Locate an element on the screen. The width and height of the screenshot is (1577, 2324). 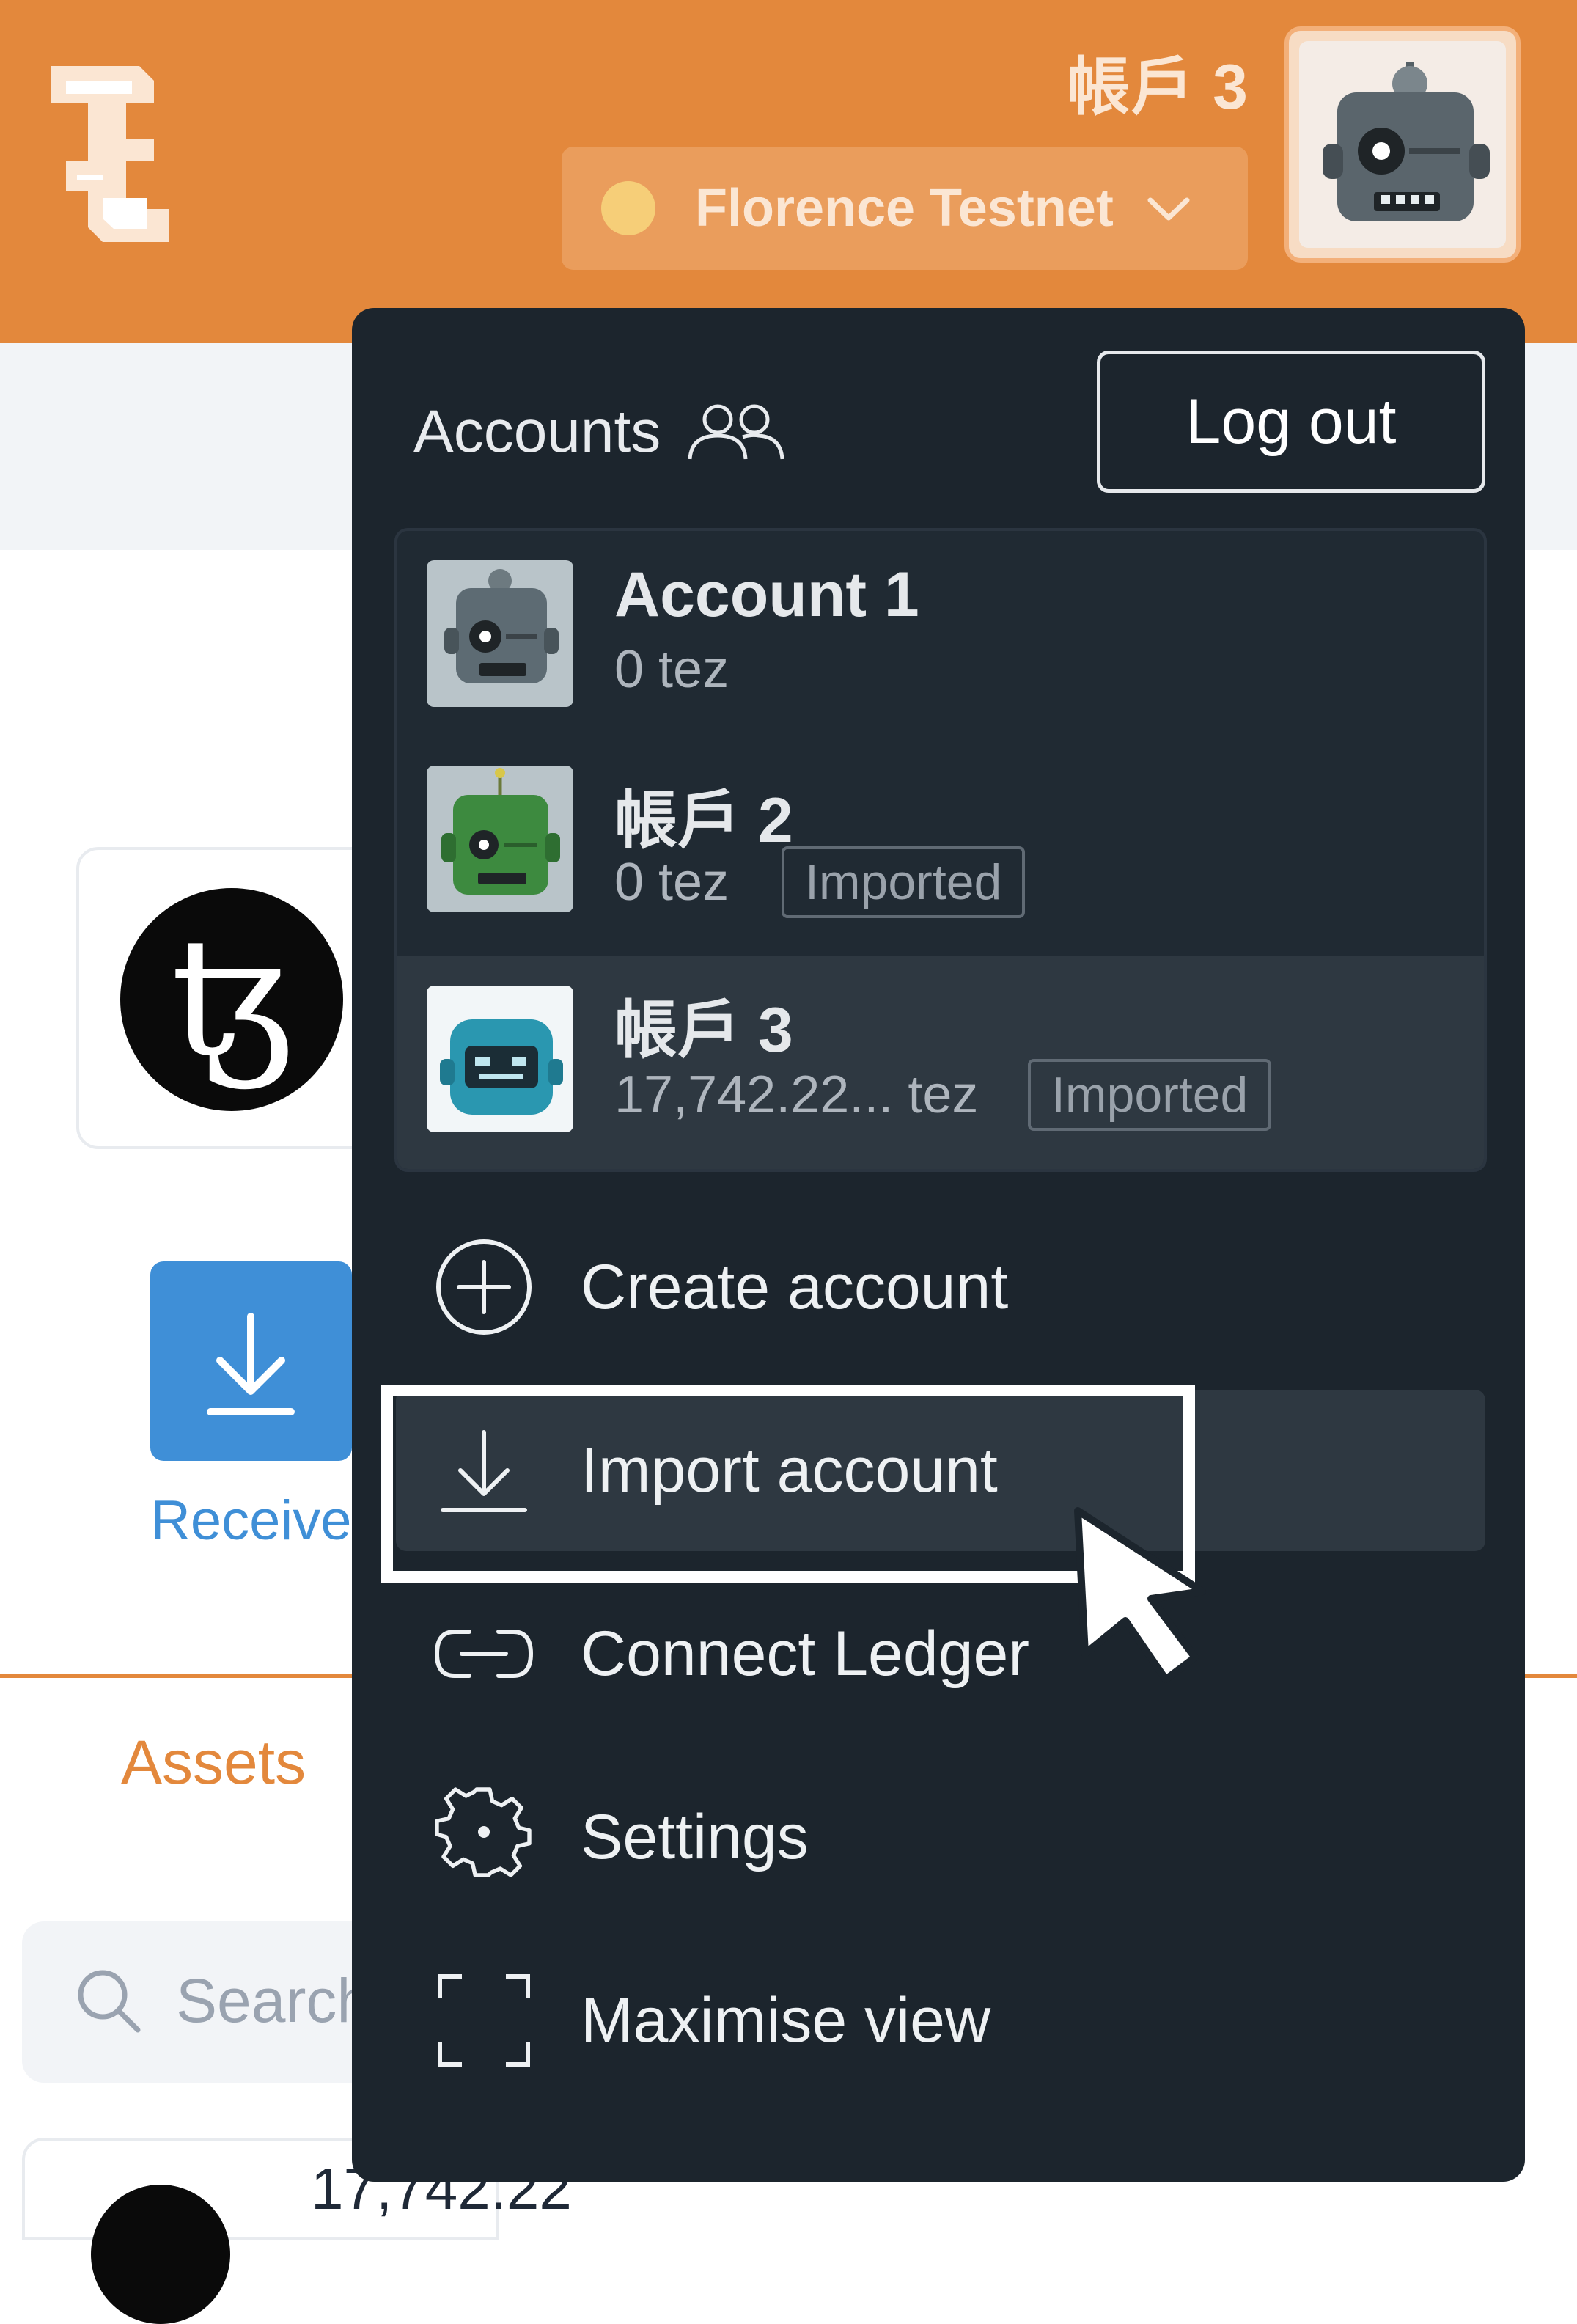
accounts-heading: Accounts is located at coordinates (602, 432).